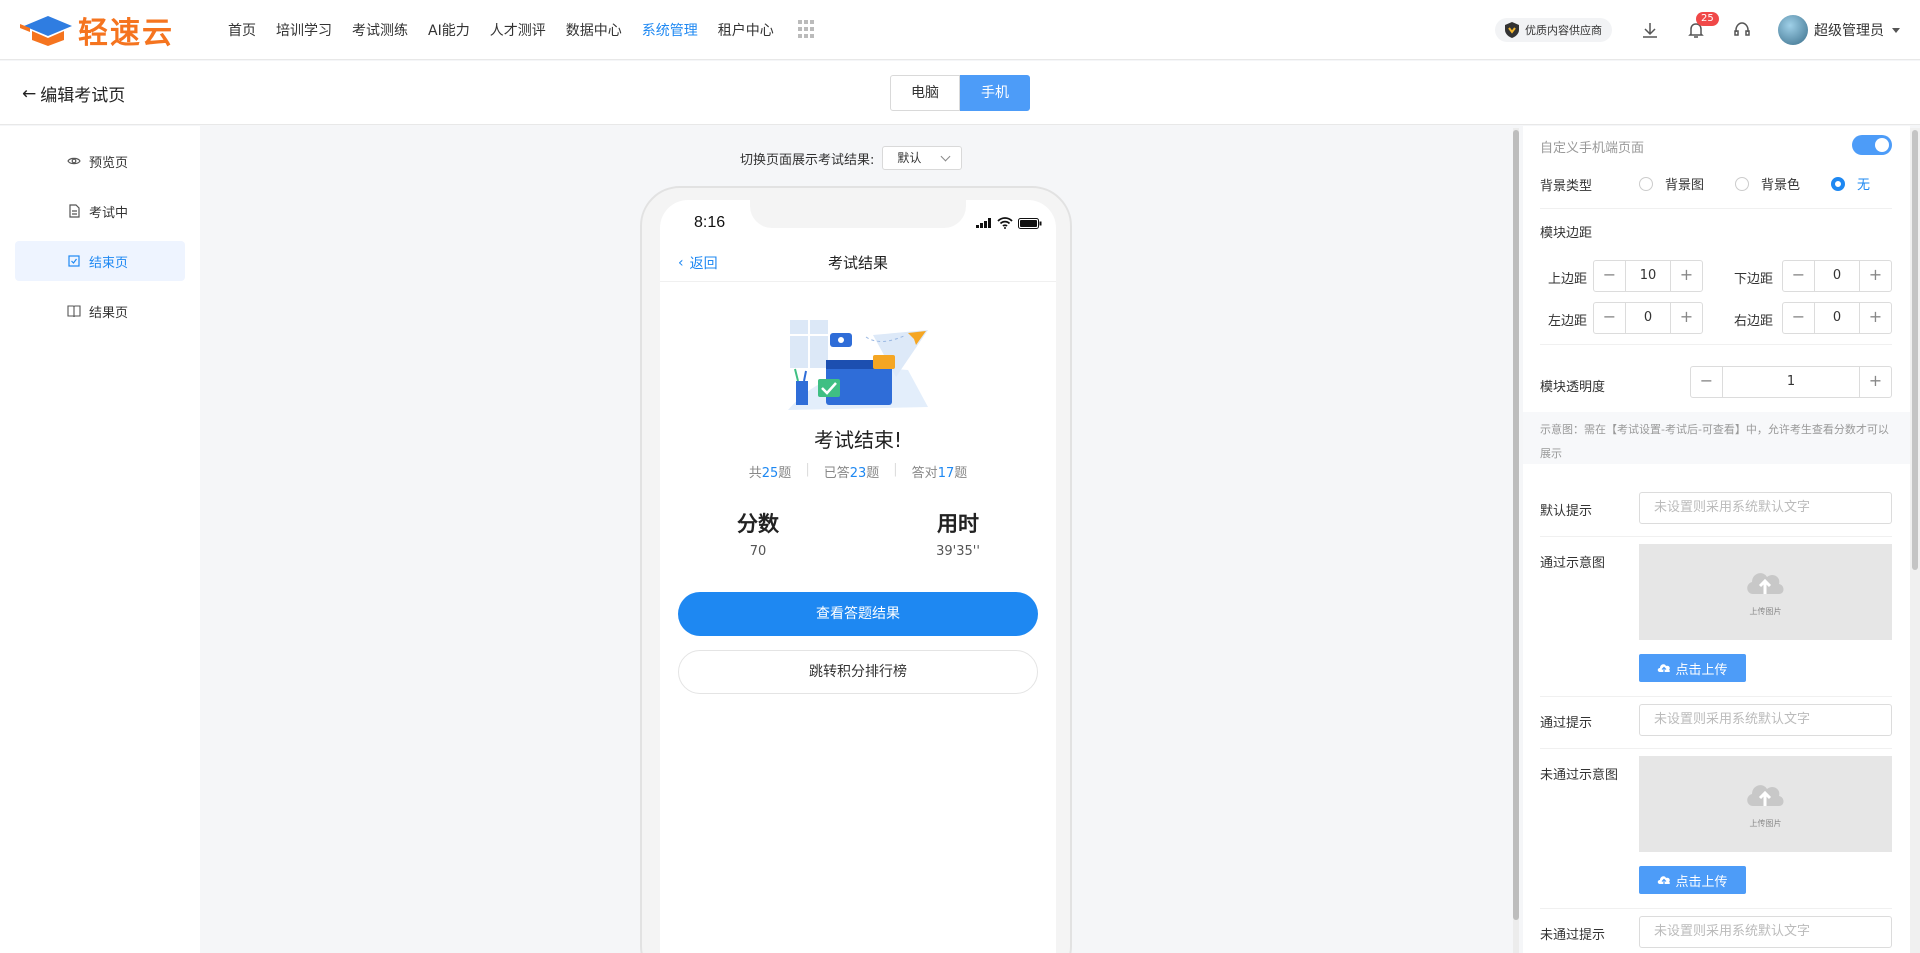  Describe the element at coordinates (670, 30) in the screenshot. I see `nav-item-system: 系统管理` at that location.